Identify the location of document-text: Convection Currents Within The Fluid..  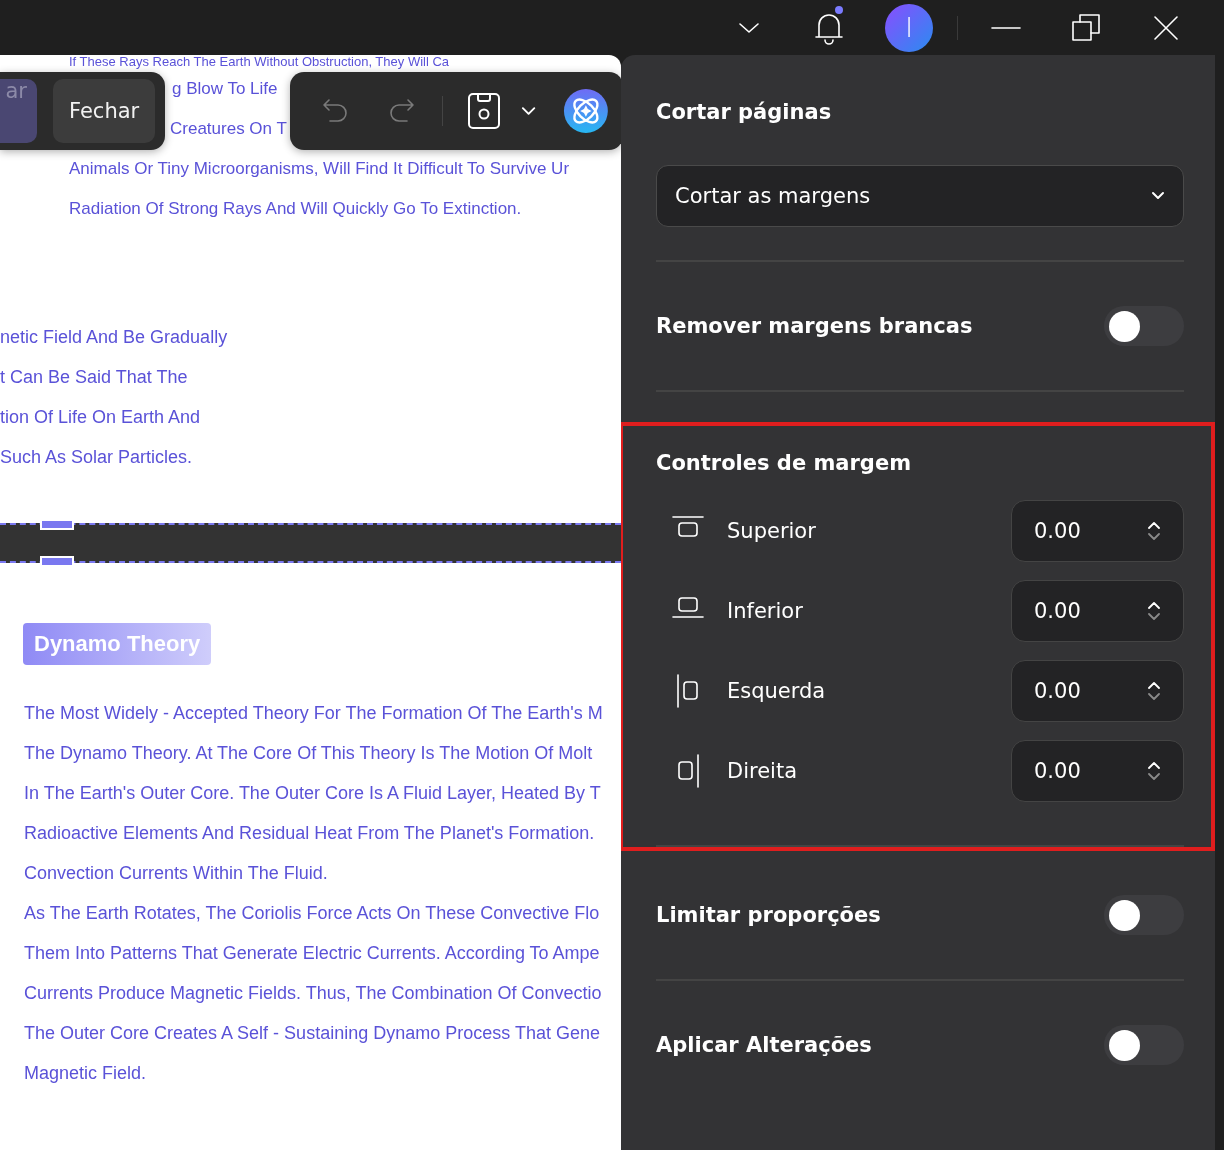
(176, 873).